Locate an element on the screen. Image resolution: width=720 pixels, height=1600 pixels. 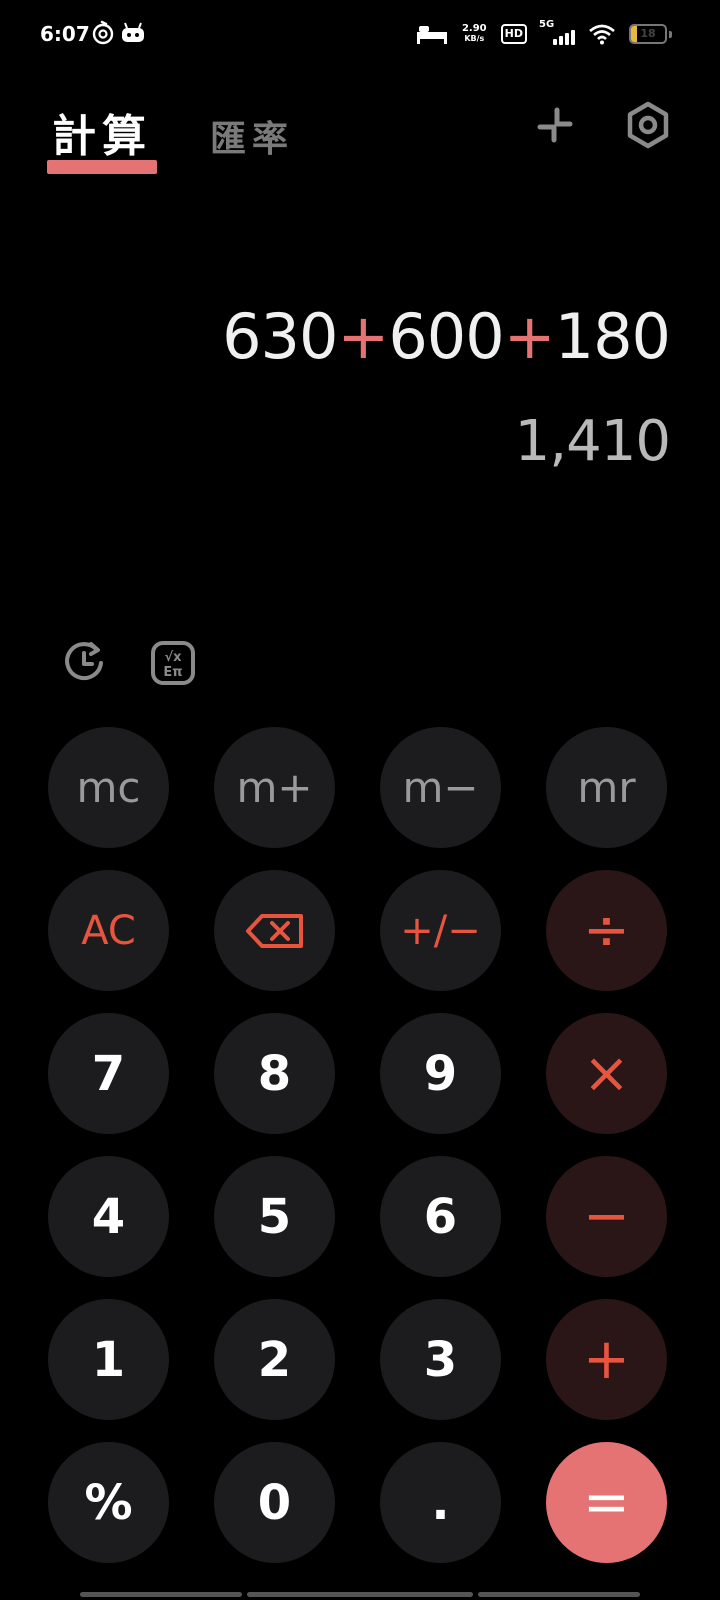
scientific-icon: √x Eπ is located at coordinates (173, 663).